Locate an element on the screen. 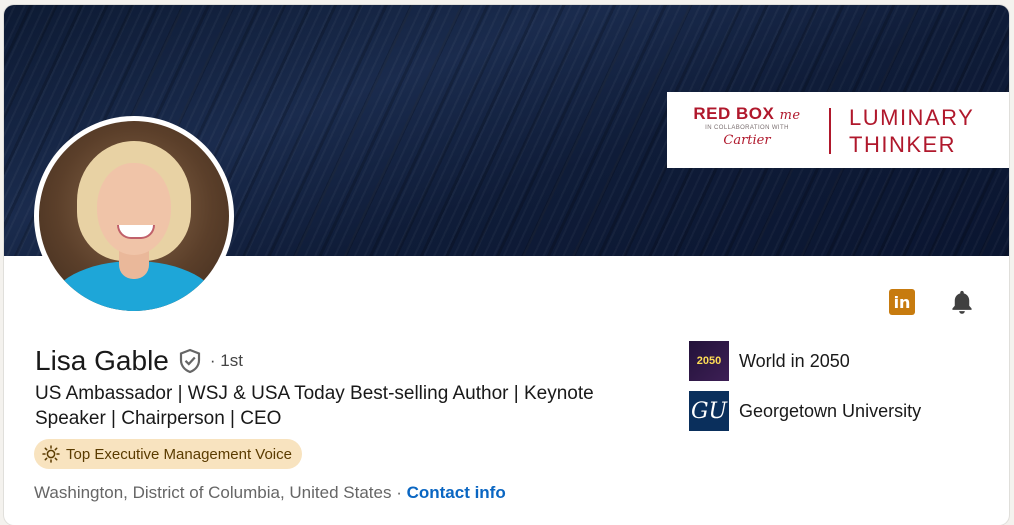 The image size is (1014, 525). name-row: Lisa Gable · 1st is located at coordinates (139, 361).